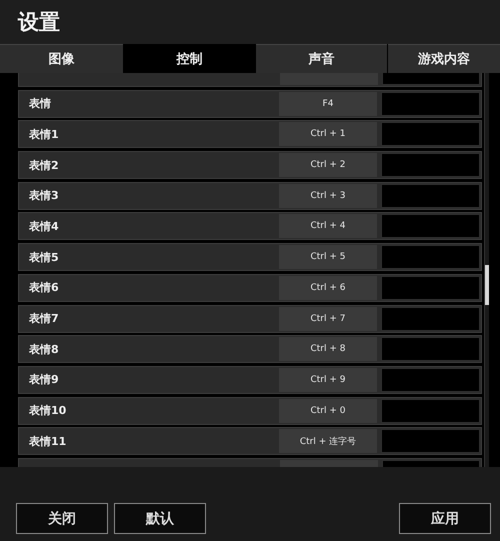 The image size is (500, 541). I want to click on scrollbar, so click(486, 270).